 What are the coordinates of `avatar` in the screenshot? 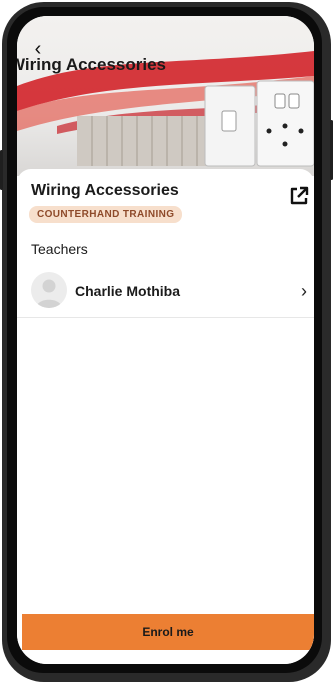 It's located at (49, 290).